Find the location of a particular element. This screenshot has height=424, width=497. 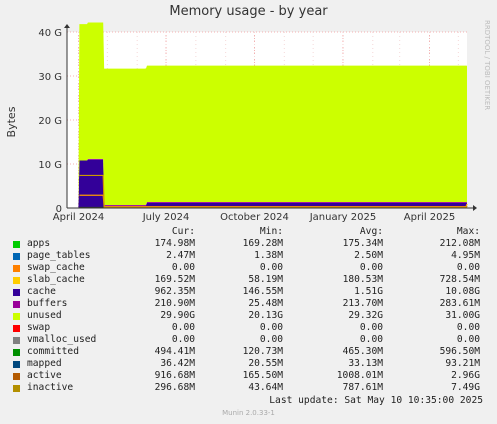

side-label: RRDTOOL / TOBI OETIKER is located at coordinates (487, 65).